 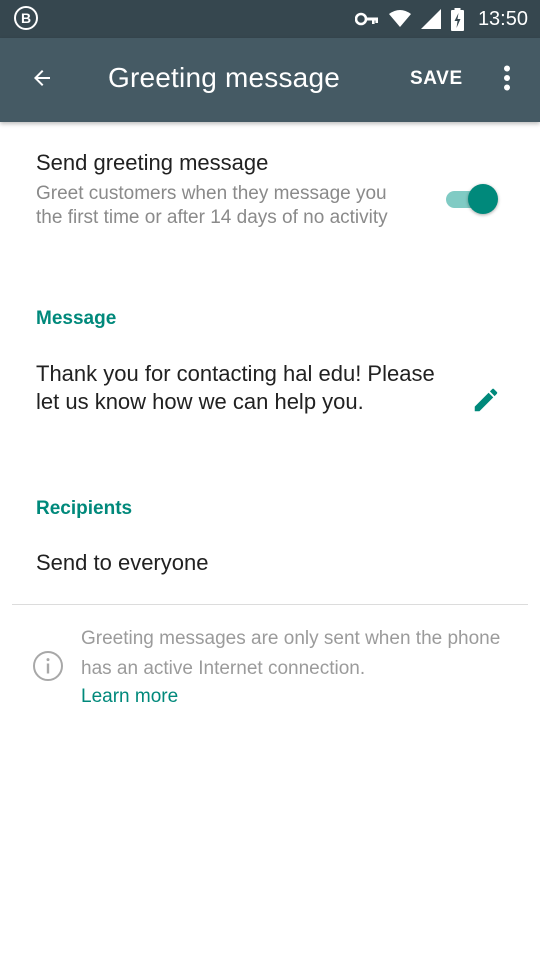 I want to click on cellular-signal-icon, so click(x=430, y=19).